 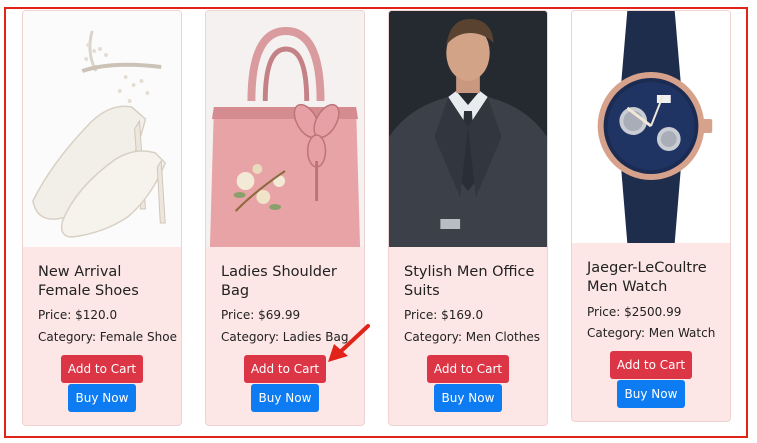 I want to click on product-price: Price: $120.0, so click(x=78, y=315).